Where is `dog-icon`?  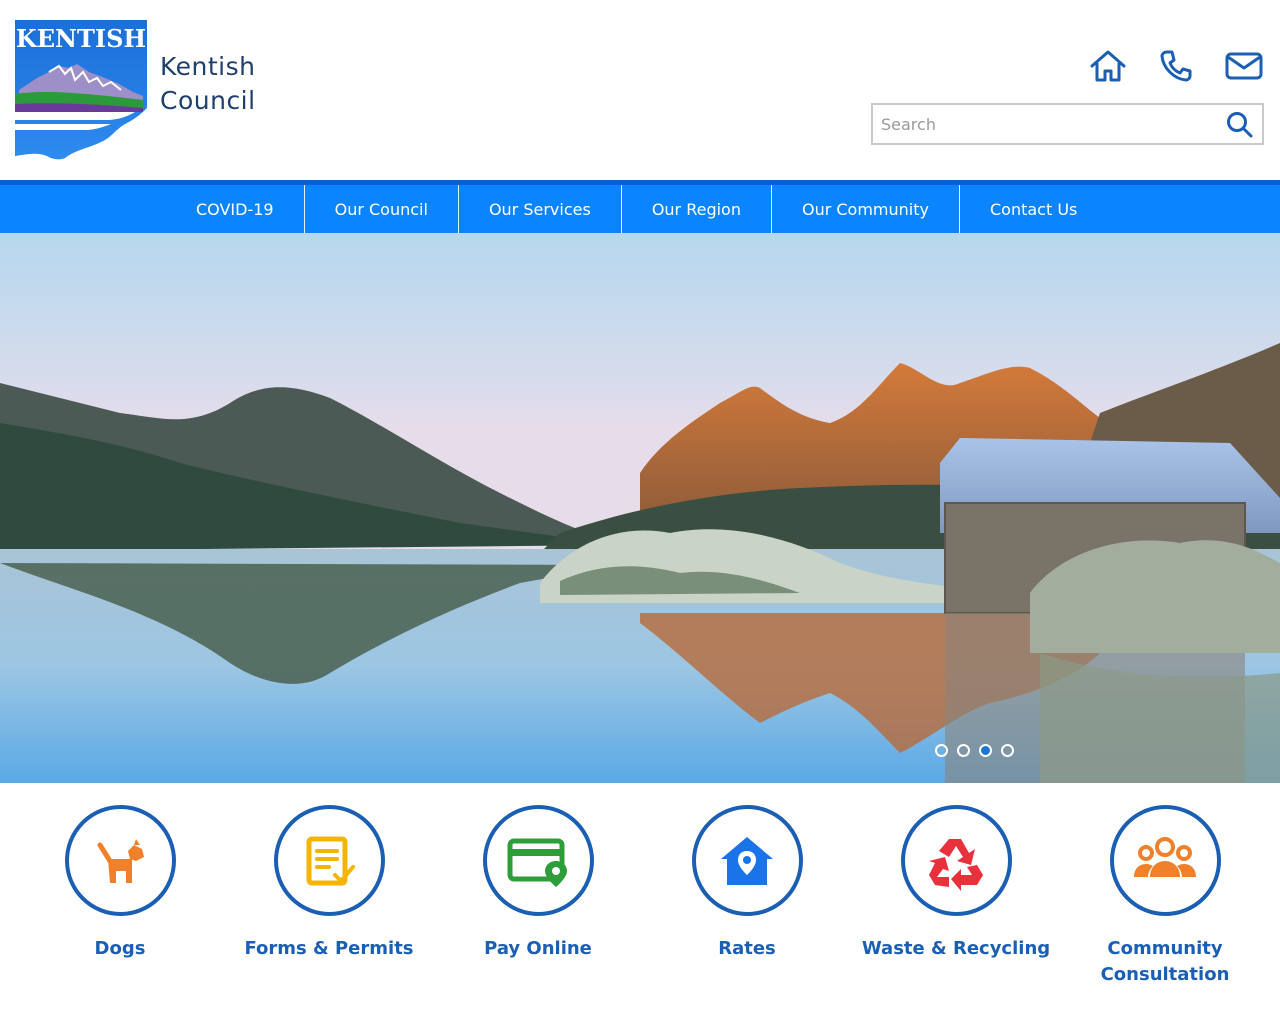
dog-icon is located at coordinates (120, 860).